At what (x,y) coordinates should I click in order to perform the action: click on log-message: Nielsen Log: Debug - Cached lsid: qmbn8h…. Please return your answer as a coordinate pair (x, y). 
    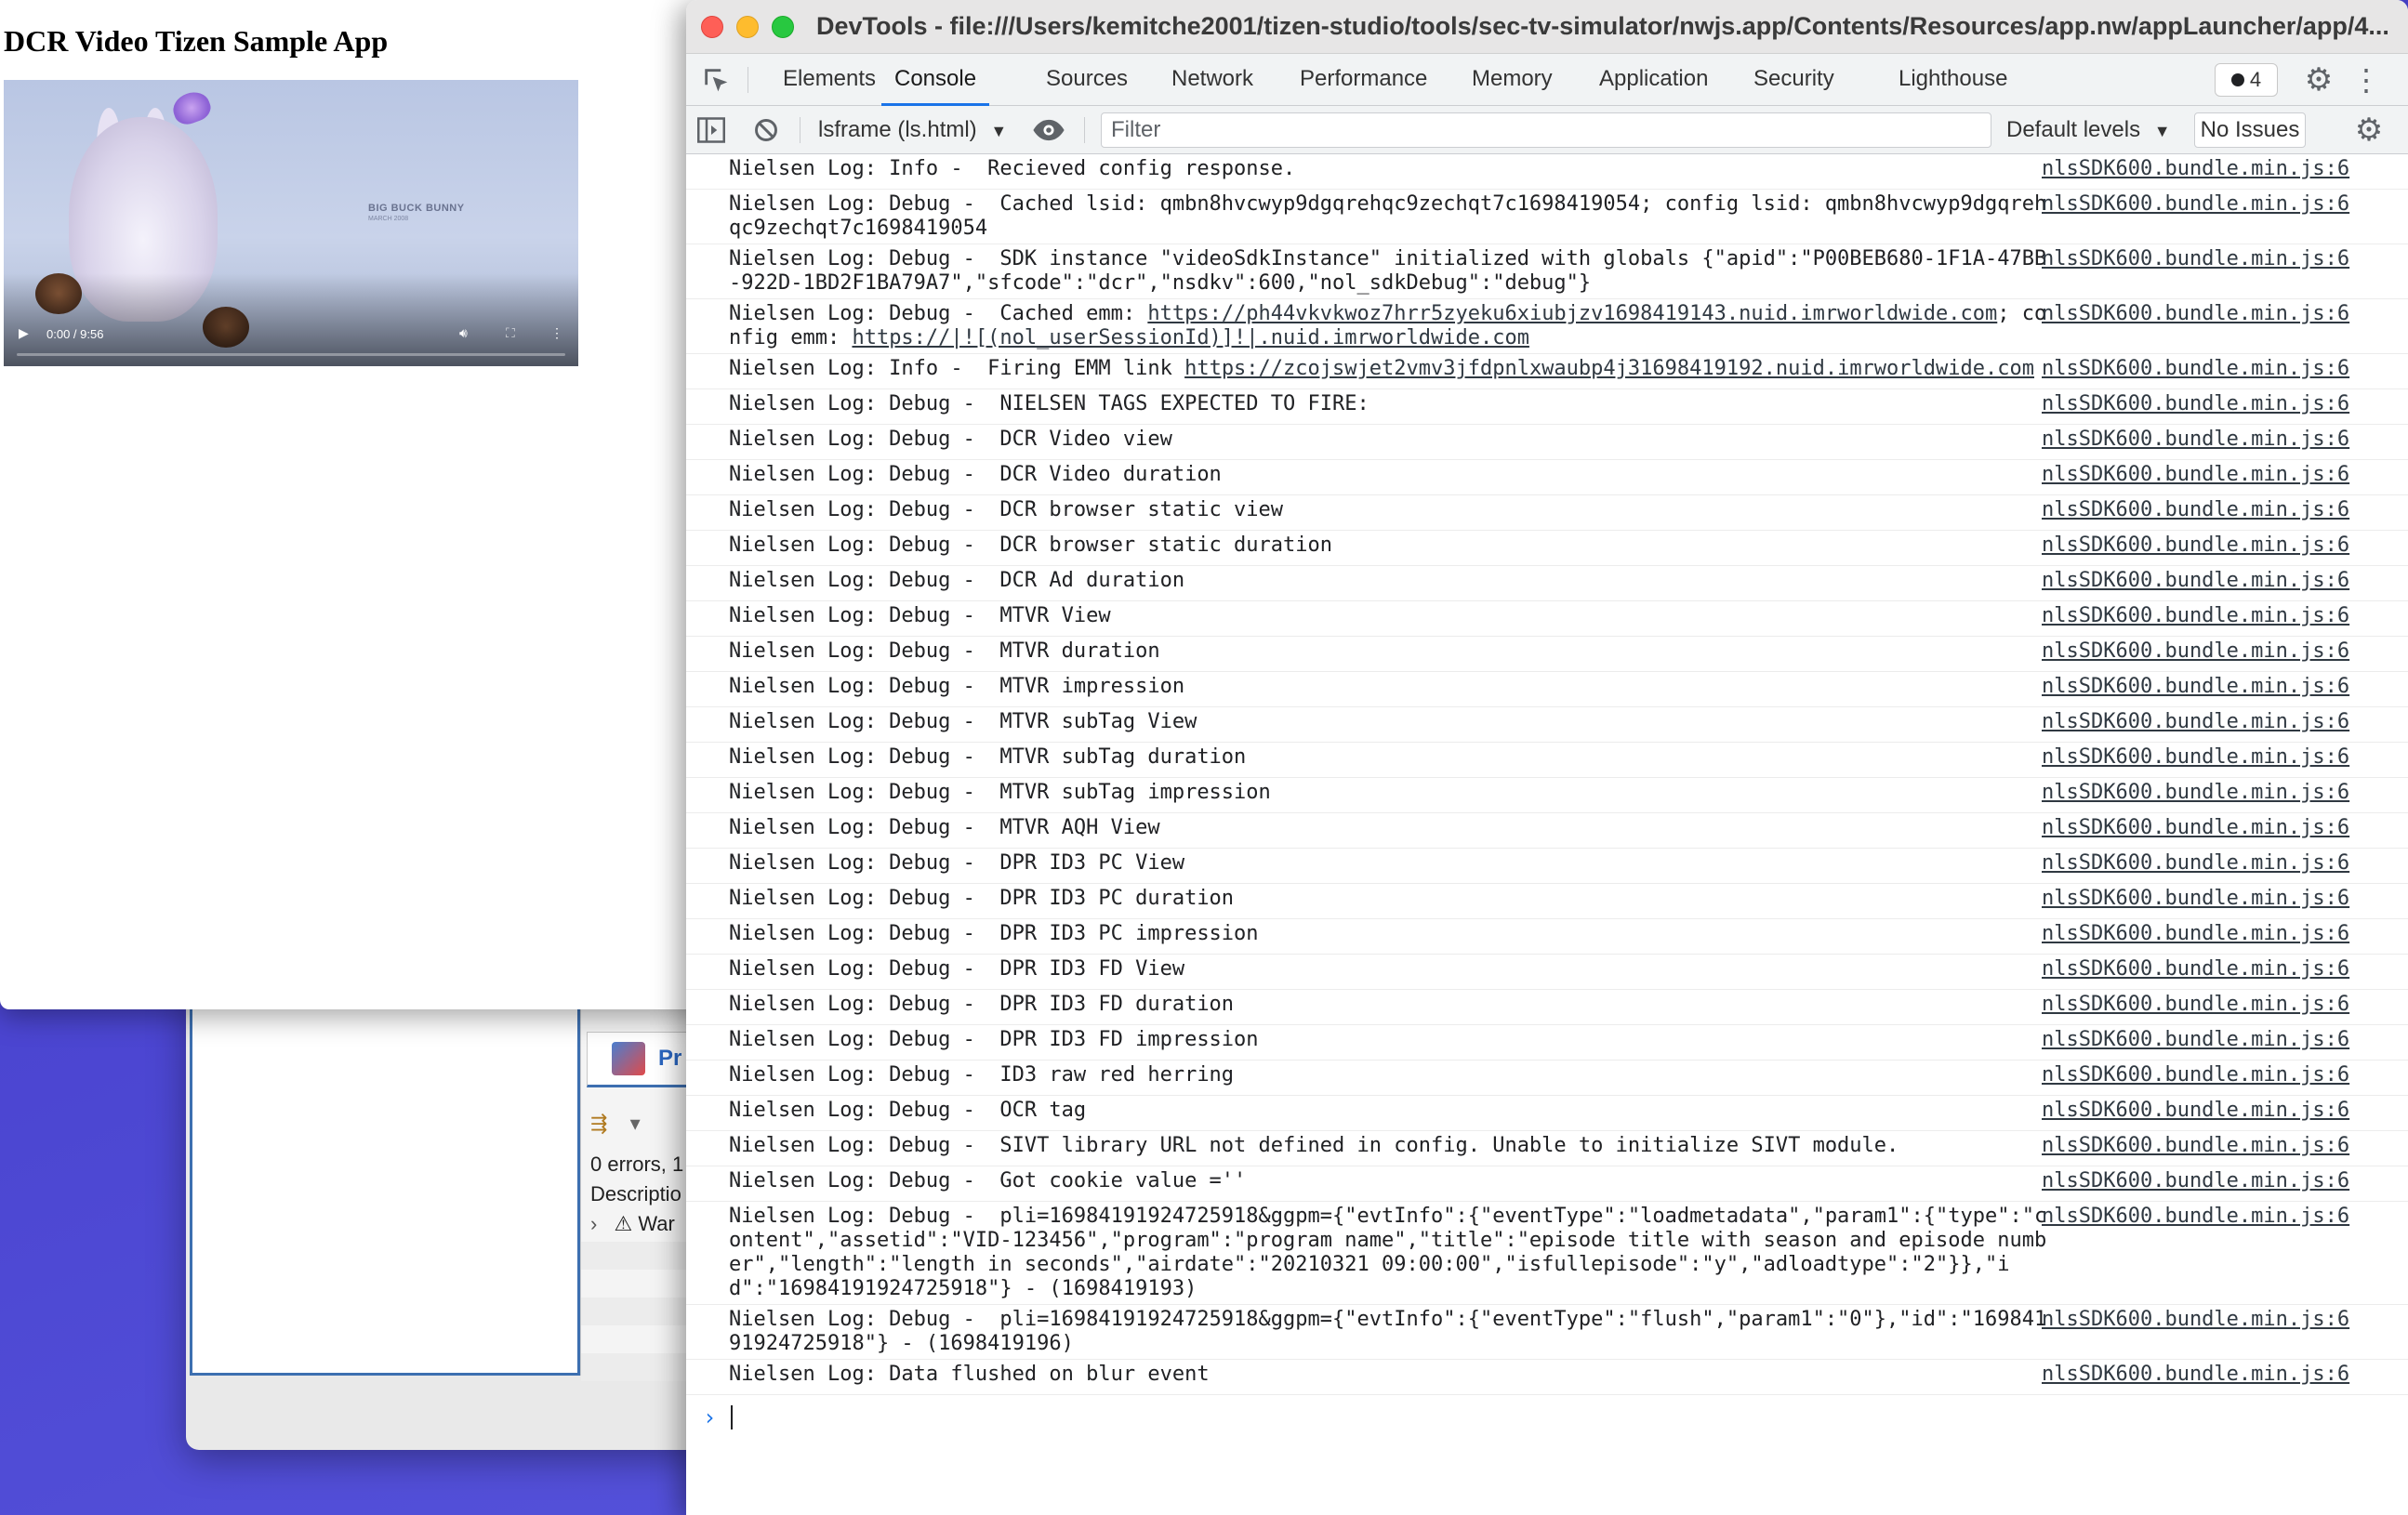
    Looking at the image, I should click on (1389, 216).